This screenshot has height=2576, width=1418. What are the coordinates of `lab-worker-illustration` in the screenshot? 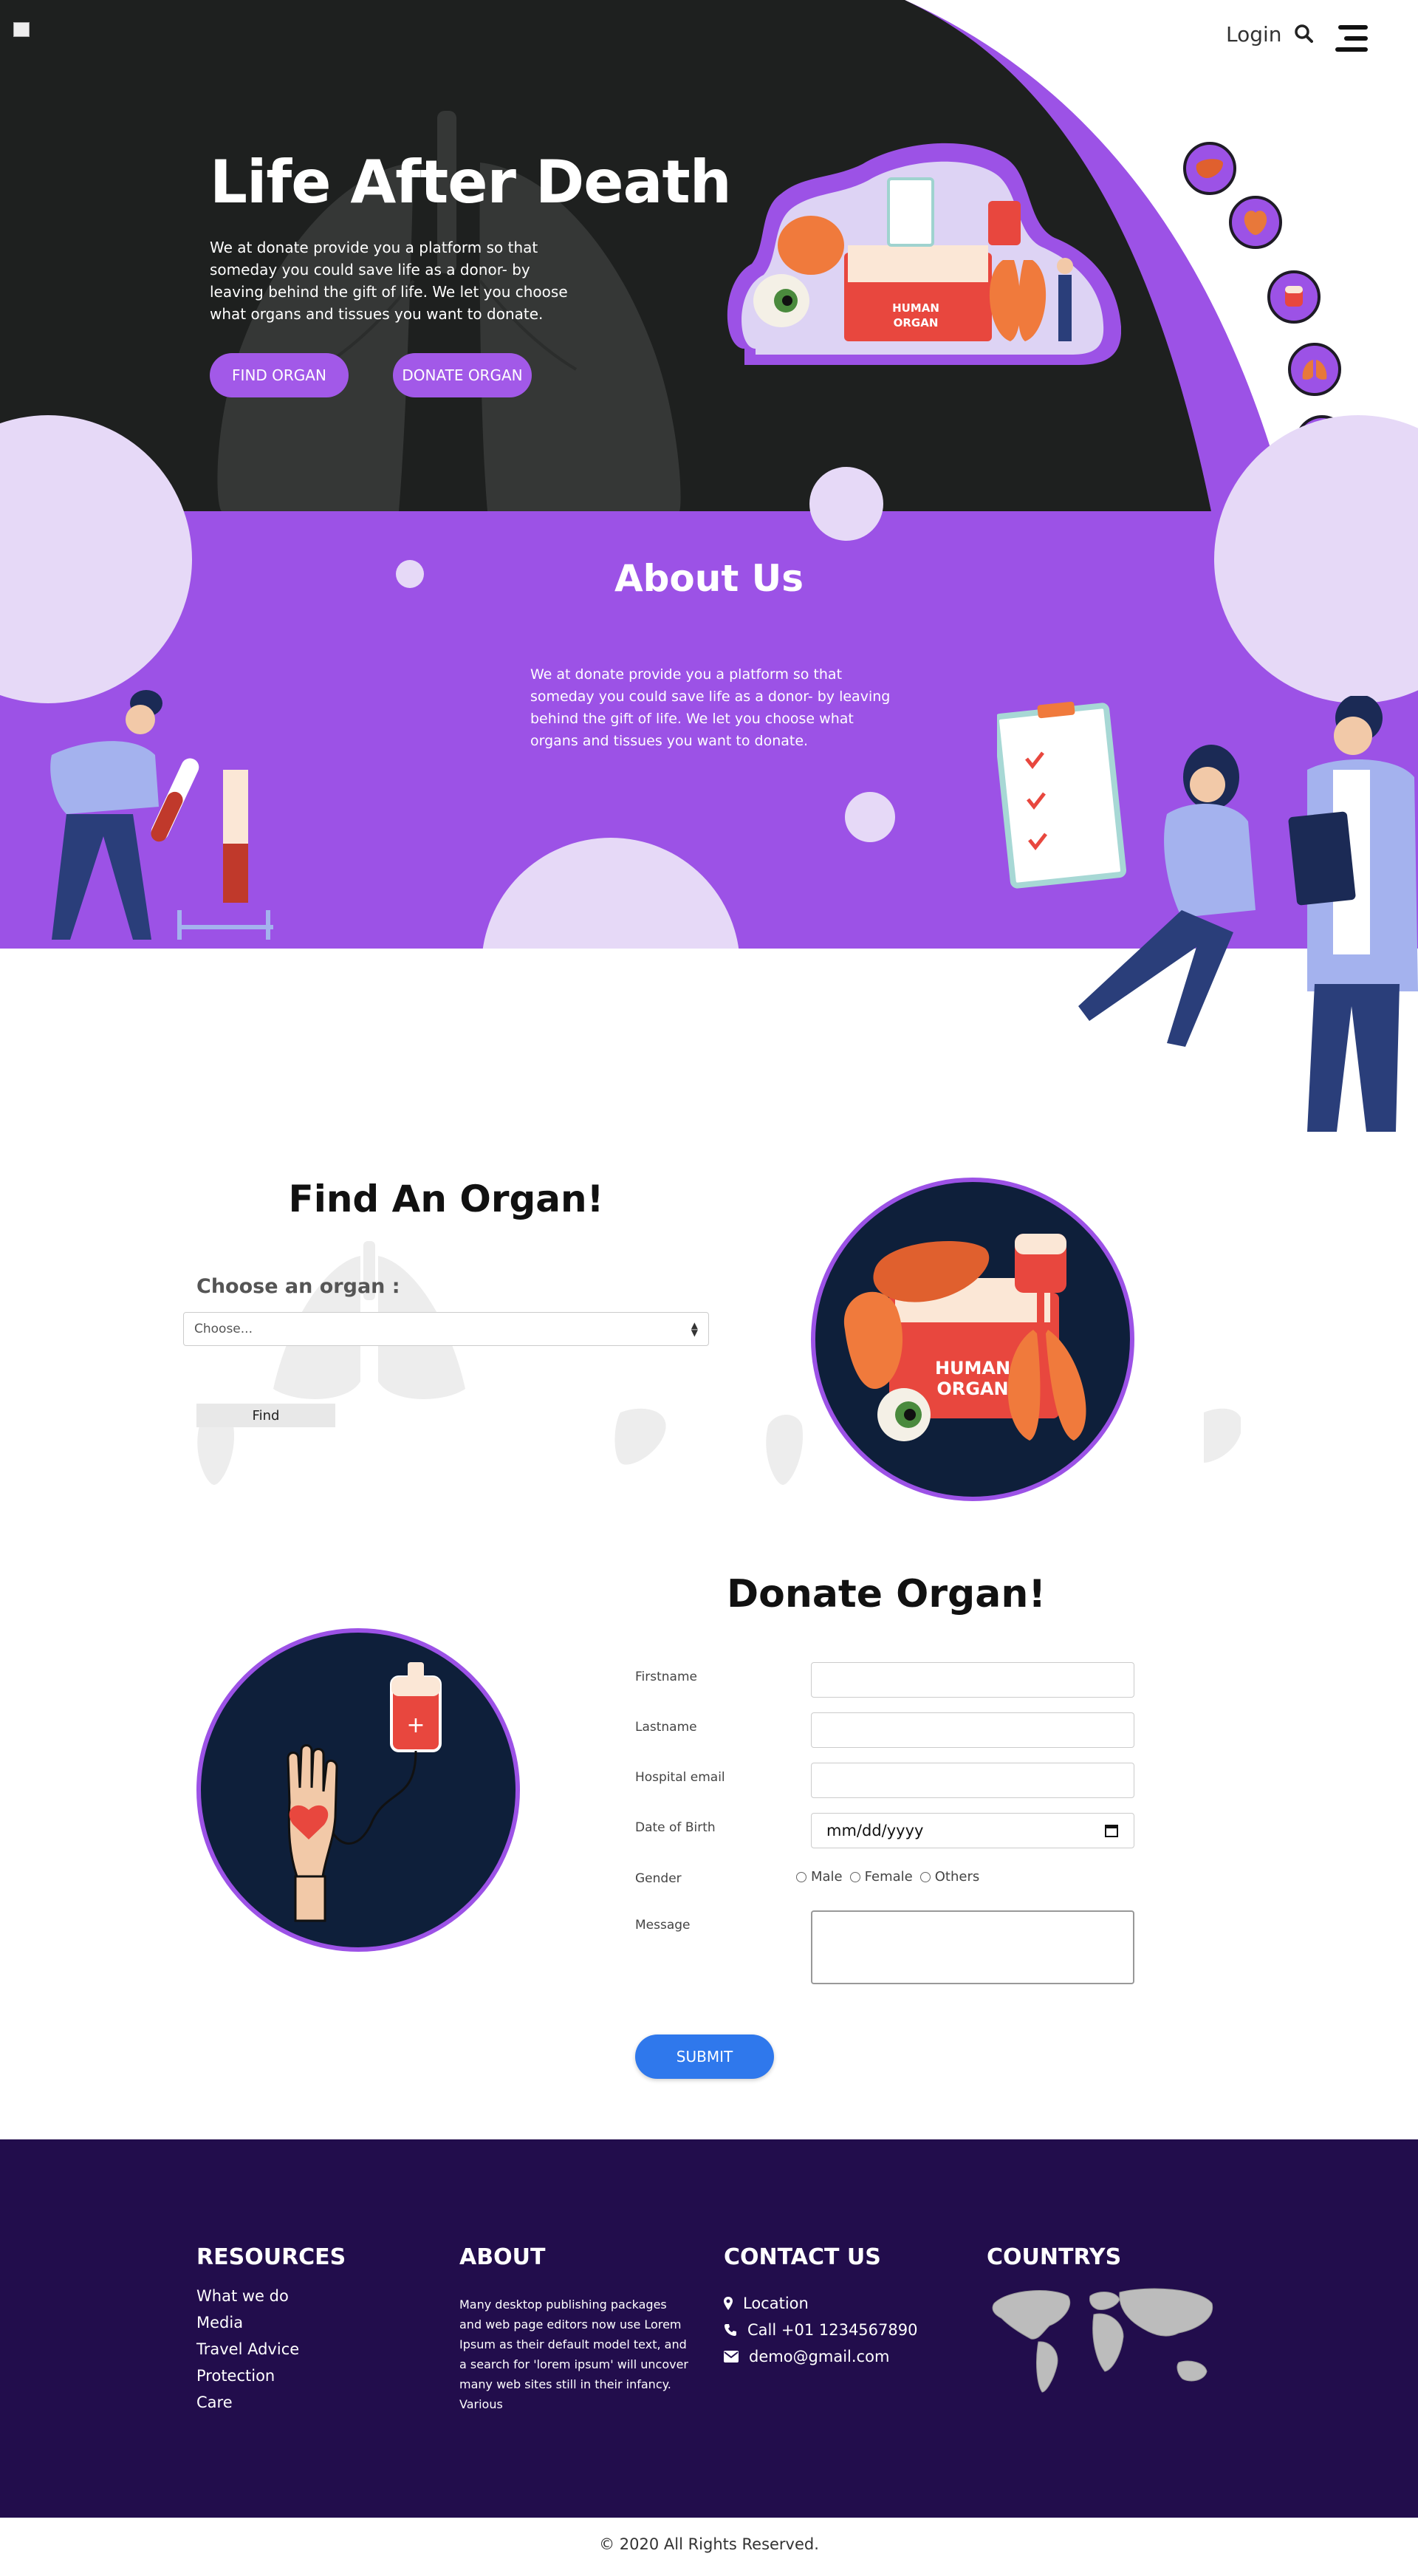 It's located at (161, 815).